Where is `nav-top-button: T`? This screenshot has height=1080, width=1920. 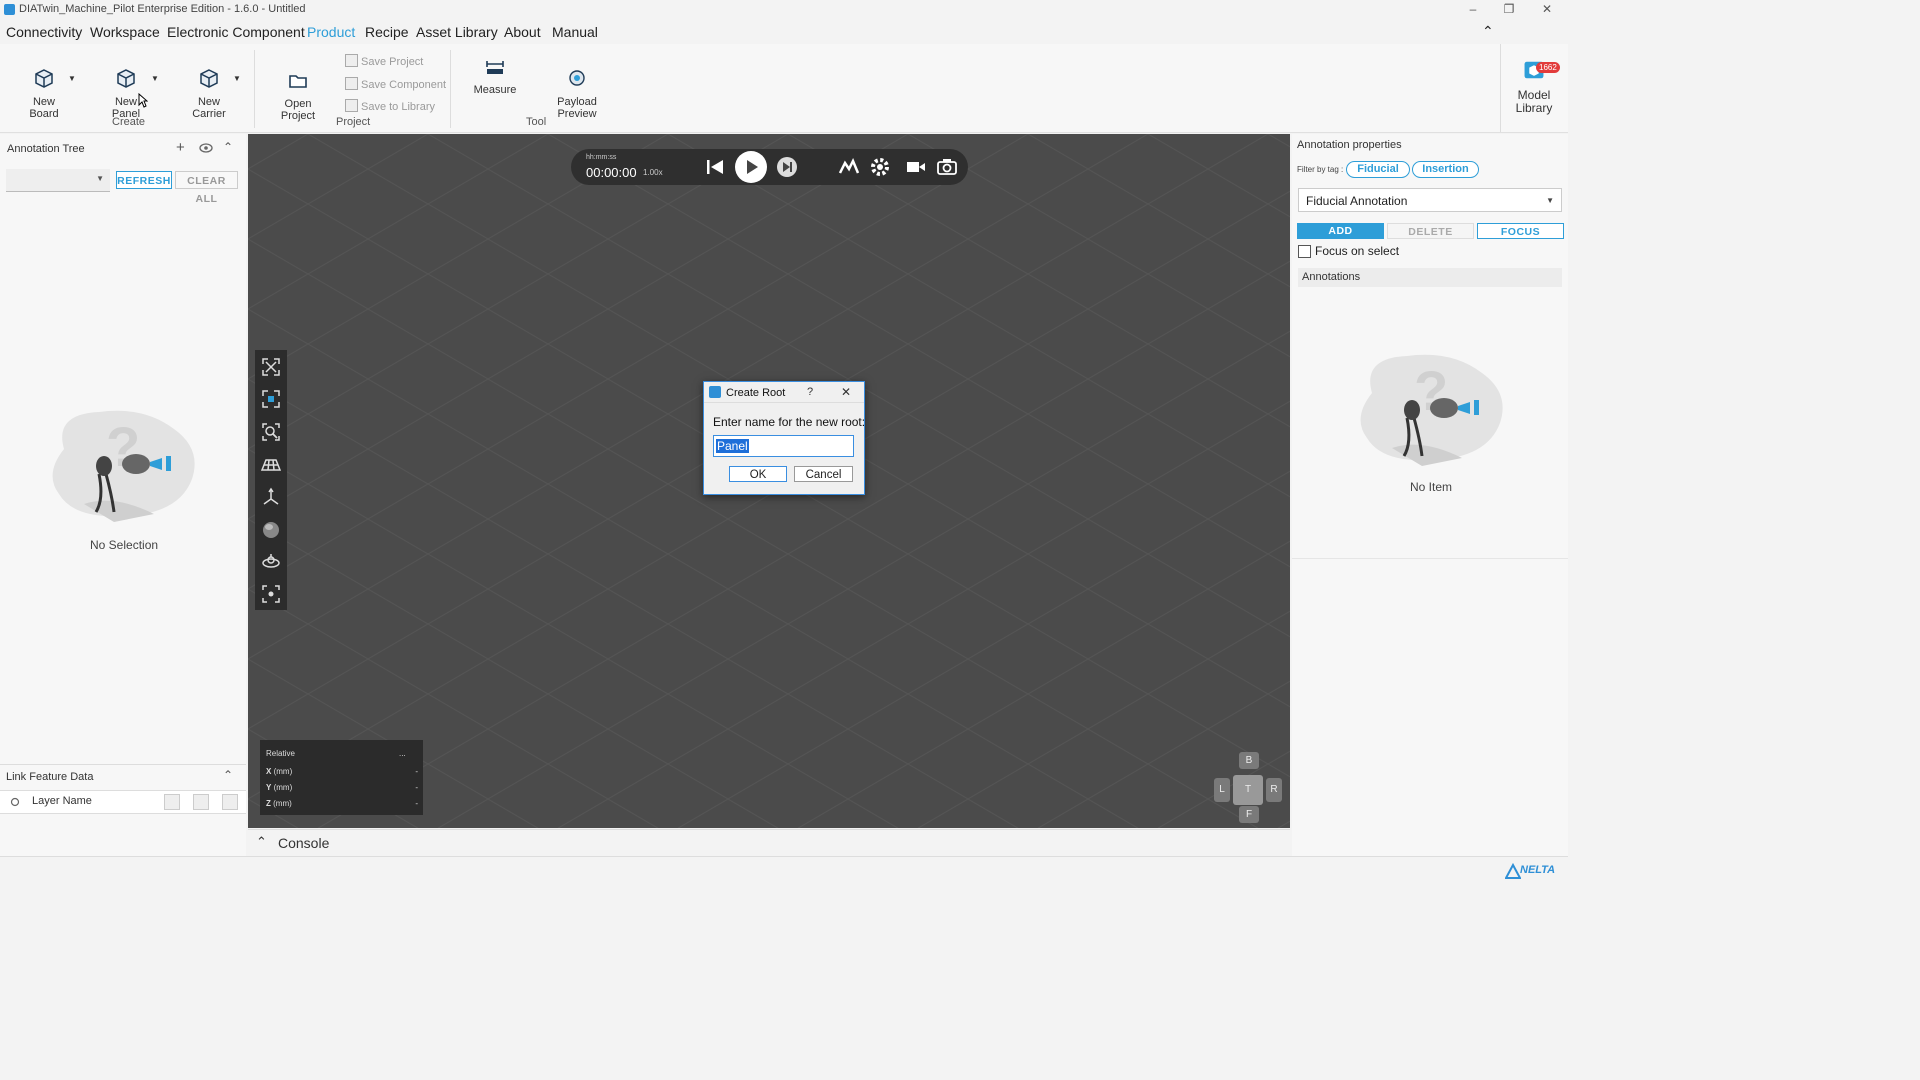 nav-top-button: T is located at coordinates (1248, 790).